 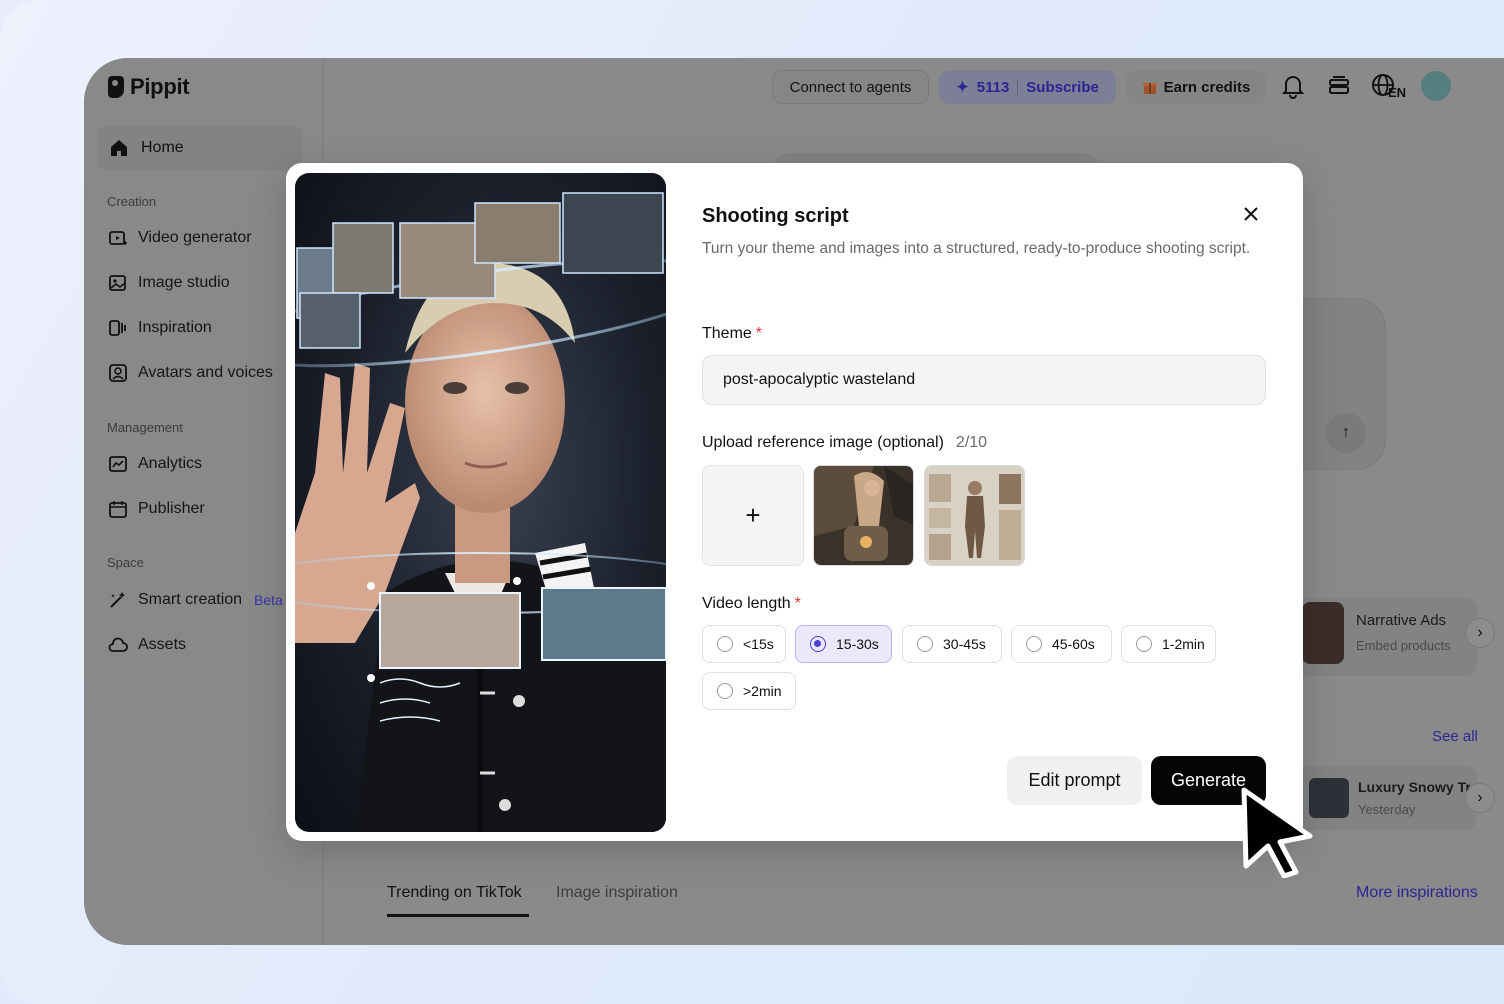 What do you see at coordinates (1339, 86) in the screenshot?
I see `layers-icon` at bounding box center [1339, 86].